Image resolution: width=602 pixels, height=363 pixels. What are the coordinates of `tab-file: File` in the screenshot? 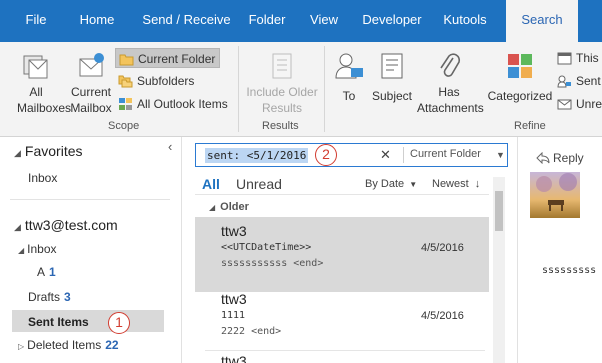 It's located at (36, 21).